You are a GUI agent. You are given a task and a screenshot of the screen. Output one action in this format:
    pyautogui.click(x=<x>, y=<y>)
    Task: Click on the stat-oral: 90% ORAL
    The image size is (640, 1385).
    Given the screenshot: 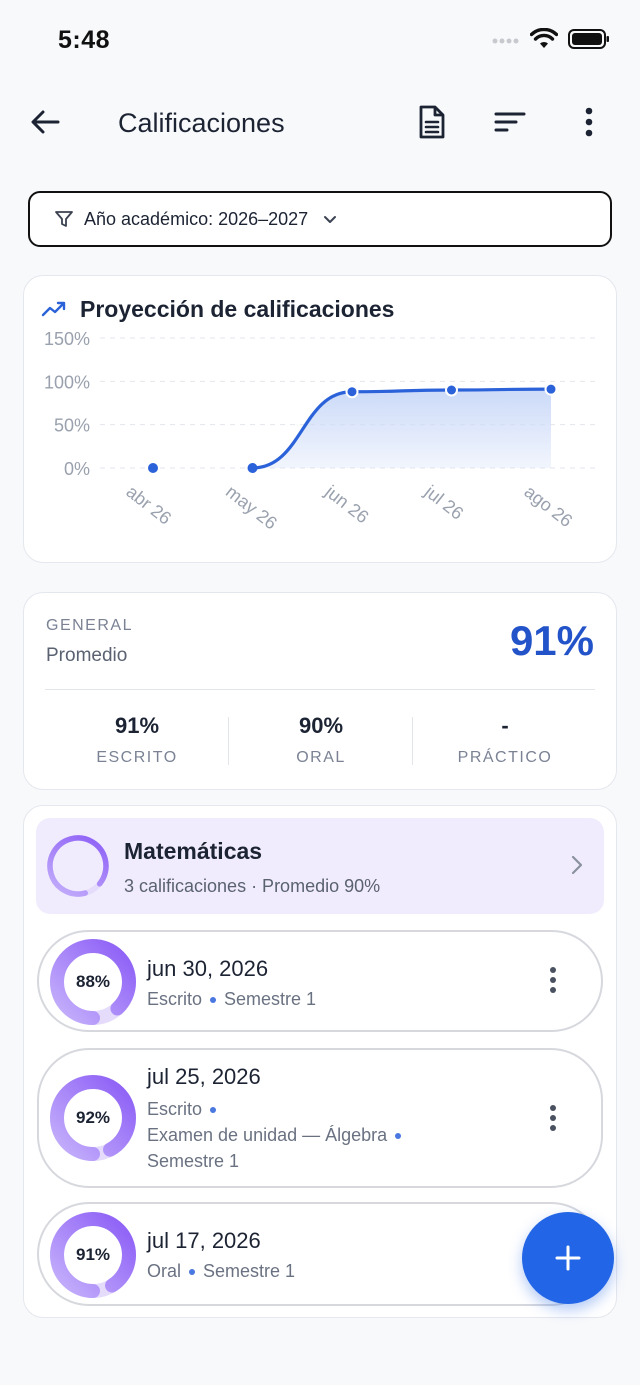 What is the action you would take?
    pyautogui.click(x=321, y=740)
    